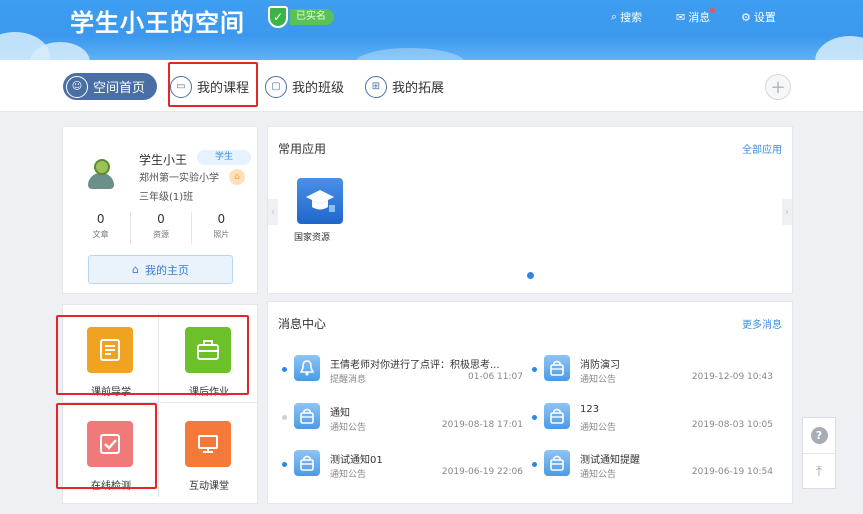  Describe the element at coordinates (778, 87) in the screenshot. I see `add-tab-button: +` at that location.